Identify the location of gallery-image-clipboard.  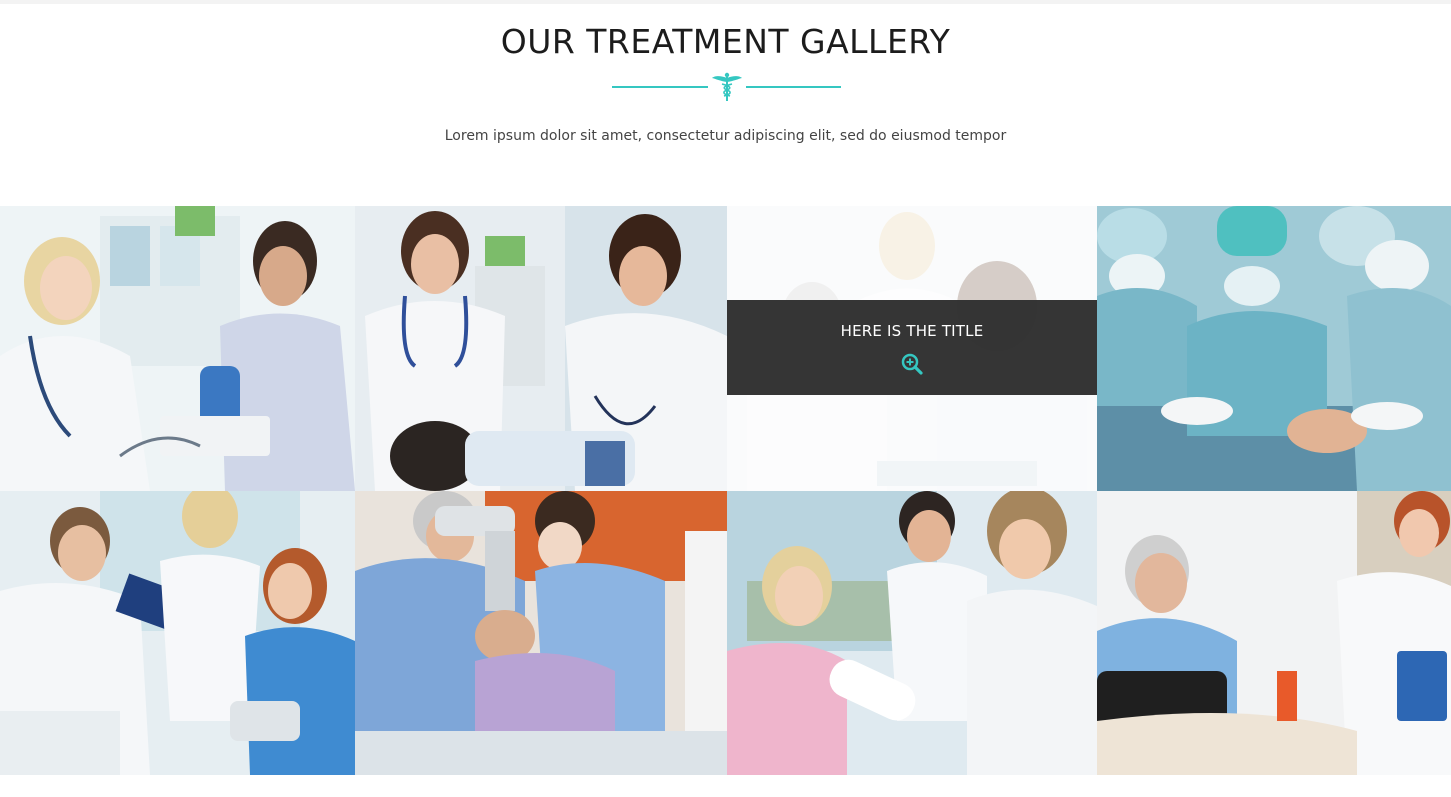
(177, 633).